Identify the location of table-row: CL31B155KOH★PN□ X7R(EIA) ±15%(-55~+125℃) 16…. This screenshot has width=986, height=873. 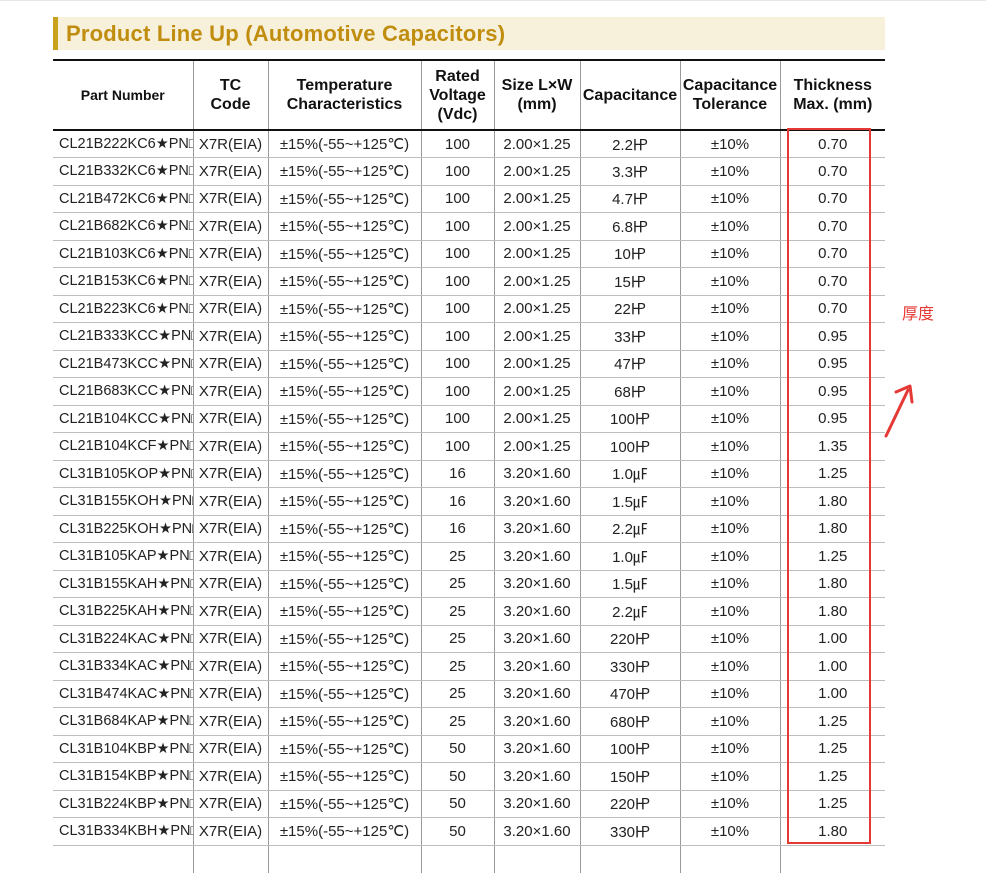
(469, 501).